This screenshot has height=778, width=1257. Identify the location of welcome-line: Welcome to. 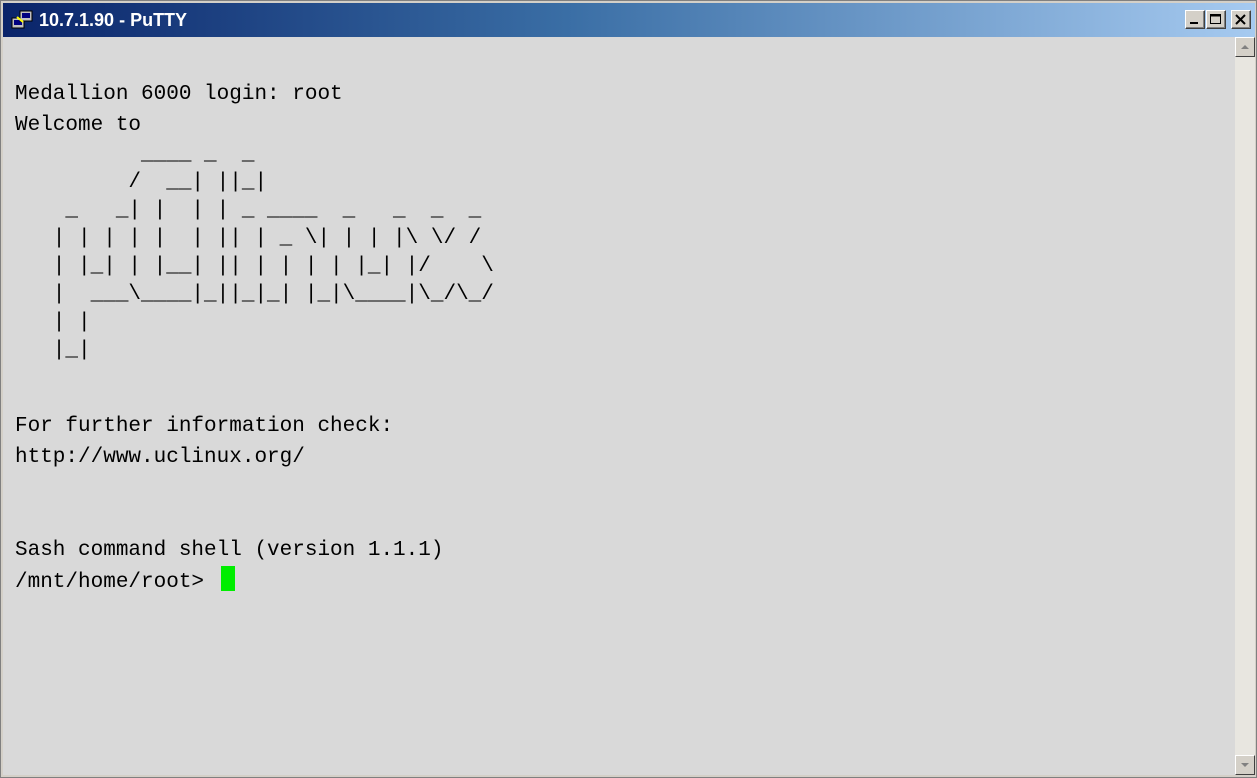
(78, 125).